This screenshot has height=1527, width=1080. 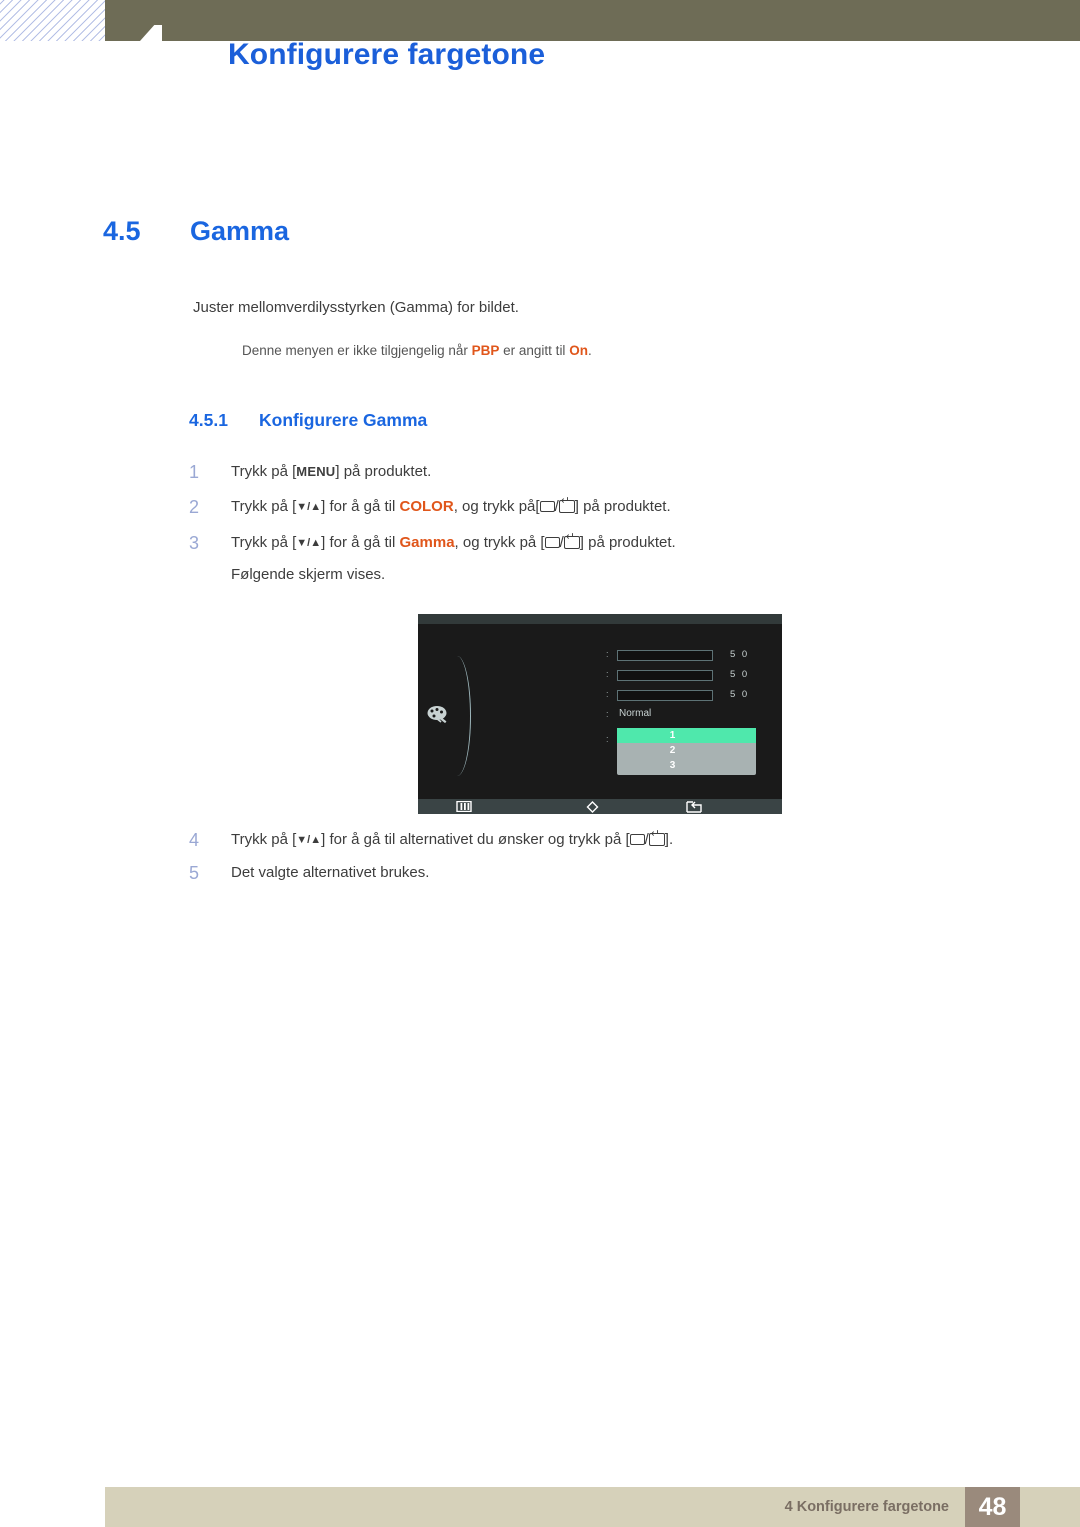 I want to click on step-1-pre: Trykk på [, so click(x=264, y=471).